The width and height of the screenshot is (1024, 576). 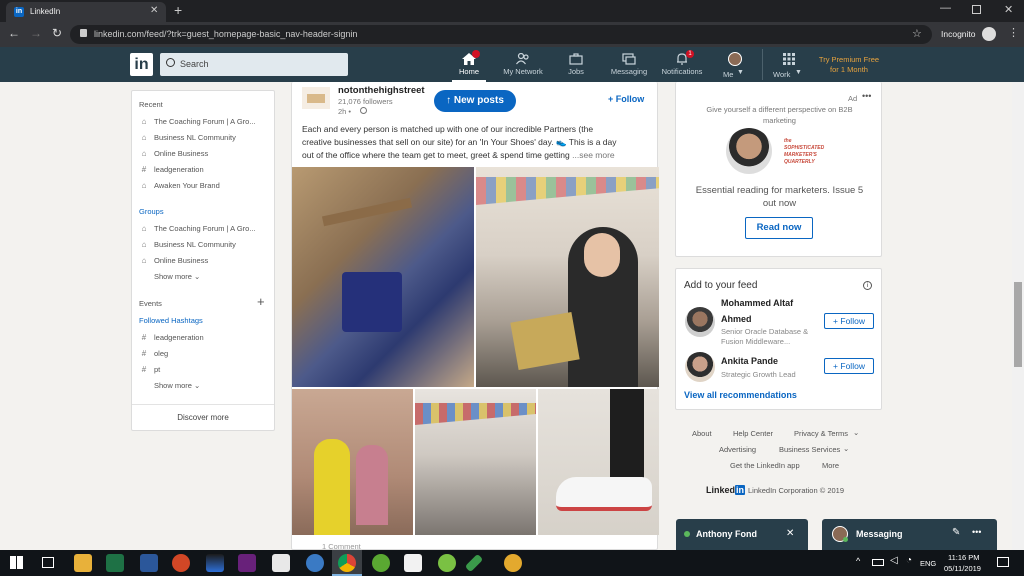 What do you see at coordinates (749, 151) in the screenshot?
I see `ad-person-photo` at bounding box center [749, 151].